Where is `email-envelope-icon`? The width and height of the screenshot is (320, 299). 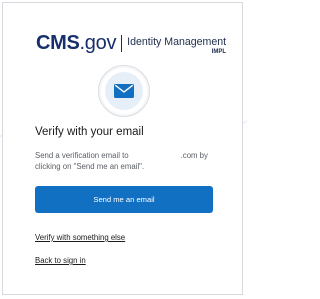 email-envelope-icon is located at coordinates (124, 91).